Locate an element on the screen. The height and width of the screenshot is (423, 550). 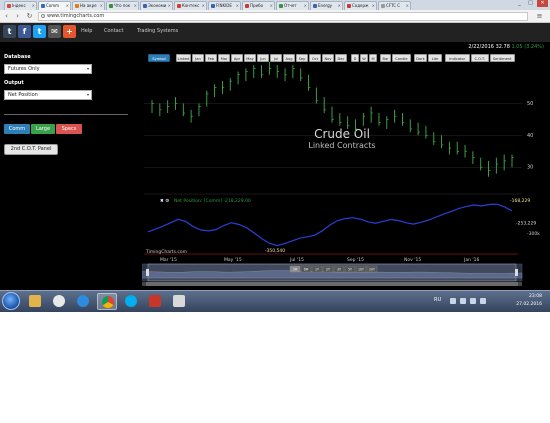
browser-tab: Содерж × is located at coordinates (360, 5).